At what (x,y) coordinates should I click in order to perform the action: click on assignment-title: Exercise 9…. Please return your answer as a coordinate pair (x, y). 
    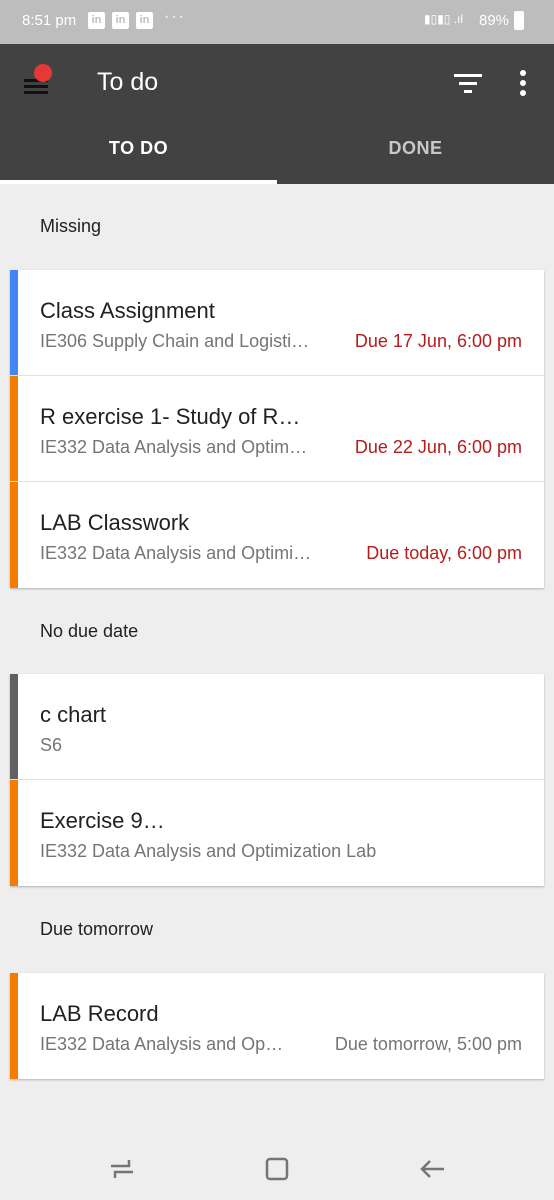
    Looking at the image, I should click on (102, 820).